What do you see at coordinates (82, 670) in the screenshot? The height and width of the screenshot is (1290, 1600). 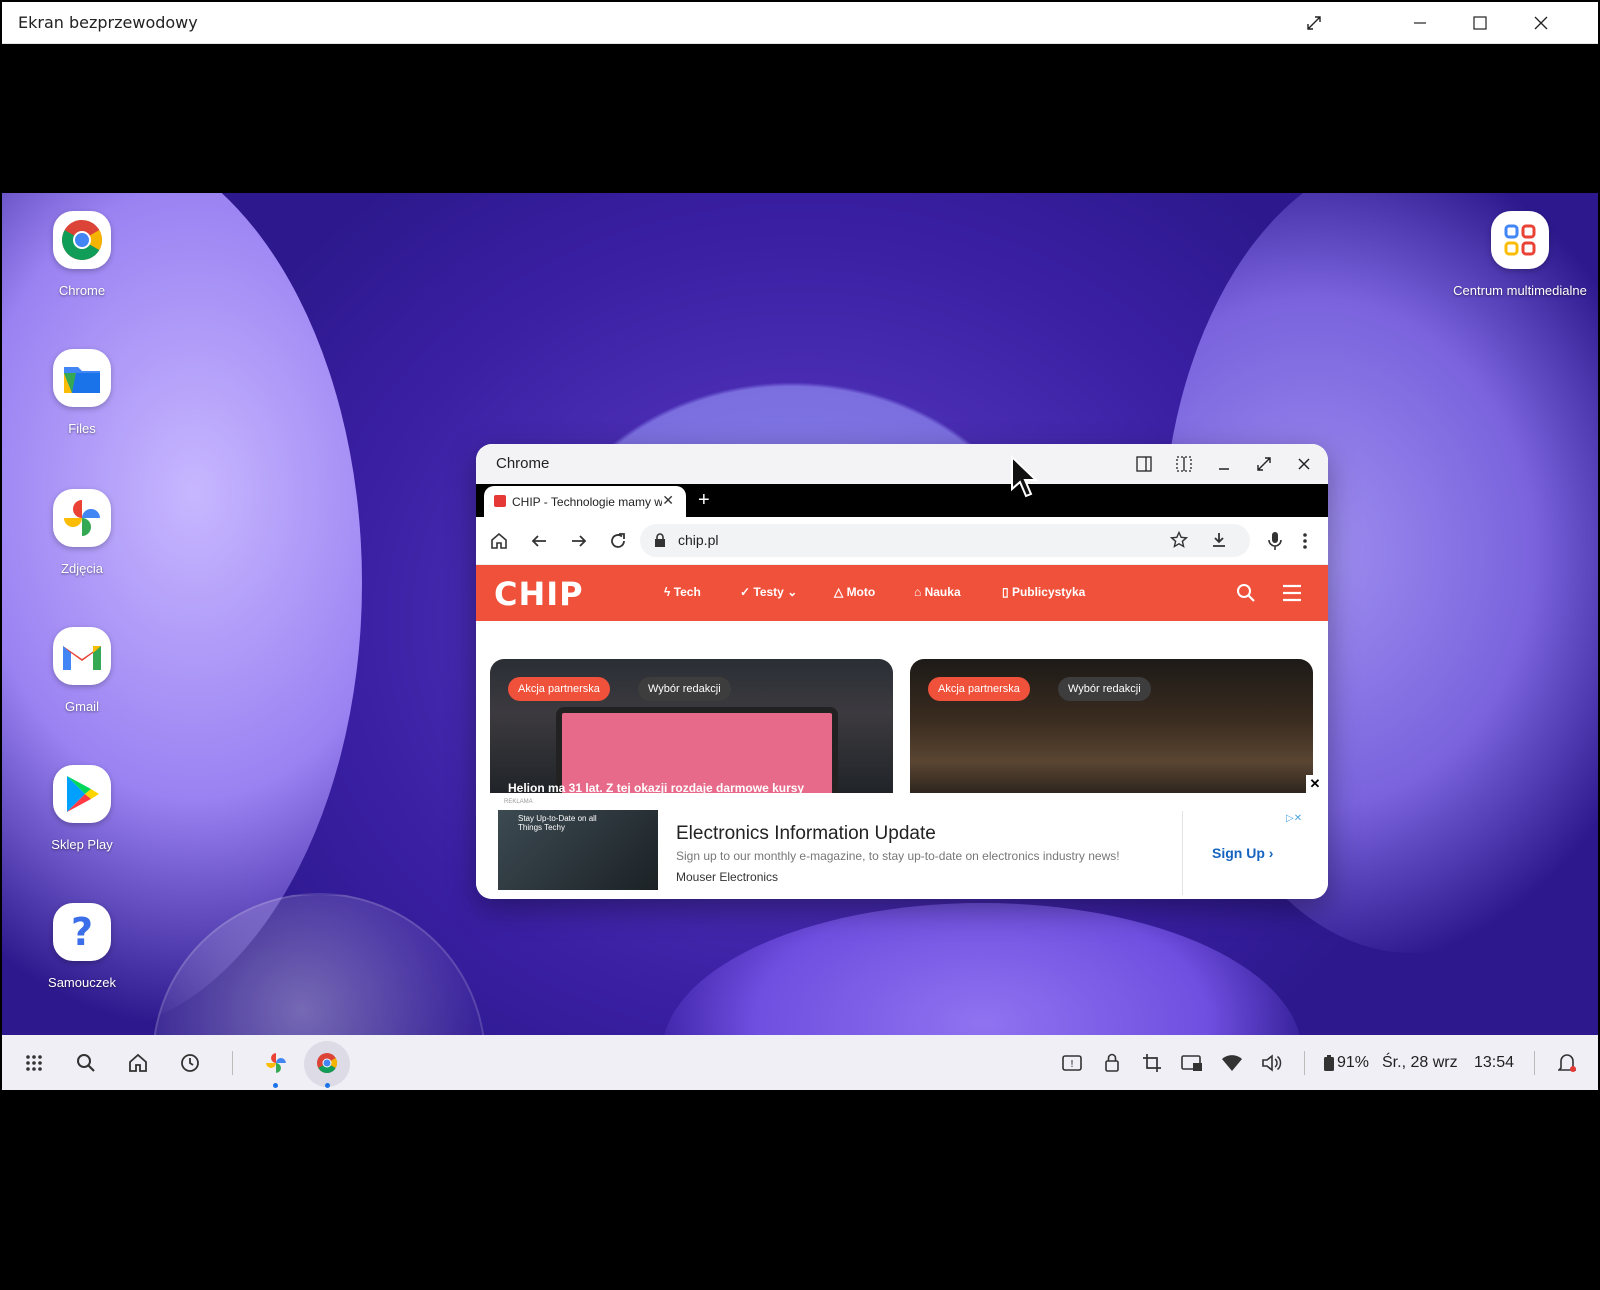 I see `desktop-icon-gmail: Gmail` at bounding box center [82, 670].